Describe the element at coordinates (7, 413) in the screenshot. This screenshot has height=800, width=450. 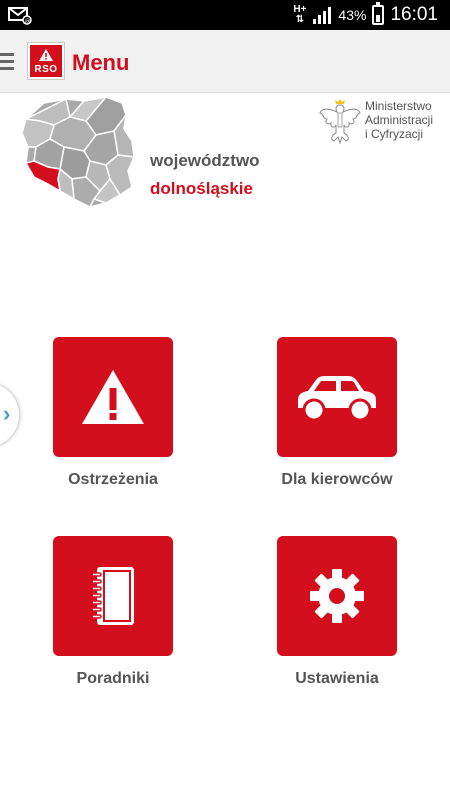
I see `chevron-right-icon: ›` at that location.